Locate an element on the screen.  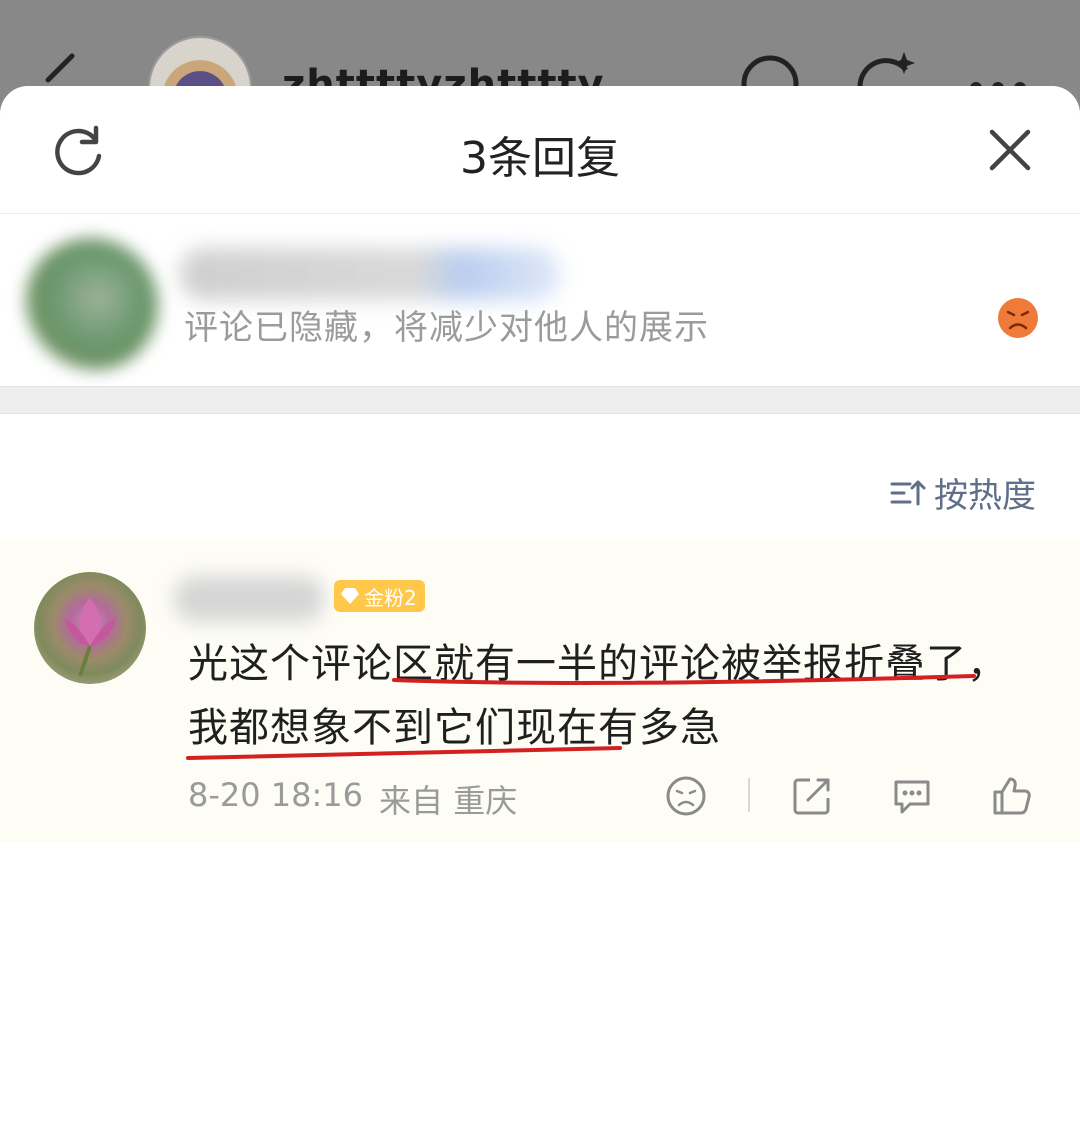
close-icon is located at coordinates (1010, 150).